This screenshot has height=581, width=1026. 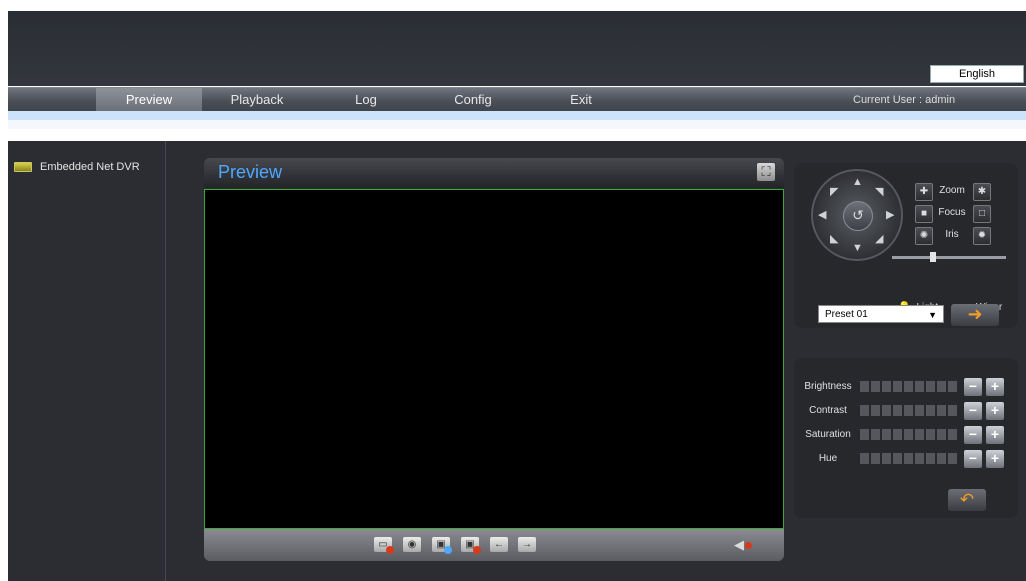 What do you see at coordinates (924, 236) in the screenshot?
I see `iris-open-icon: ✺` at bounding box center [924, 236].